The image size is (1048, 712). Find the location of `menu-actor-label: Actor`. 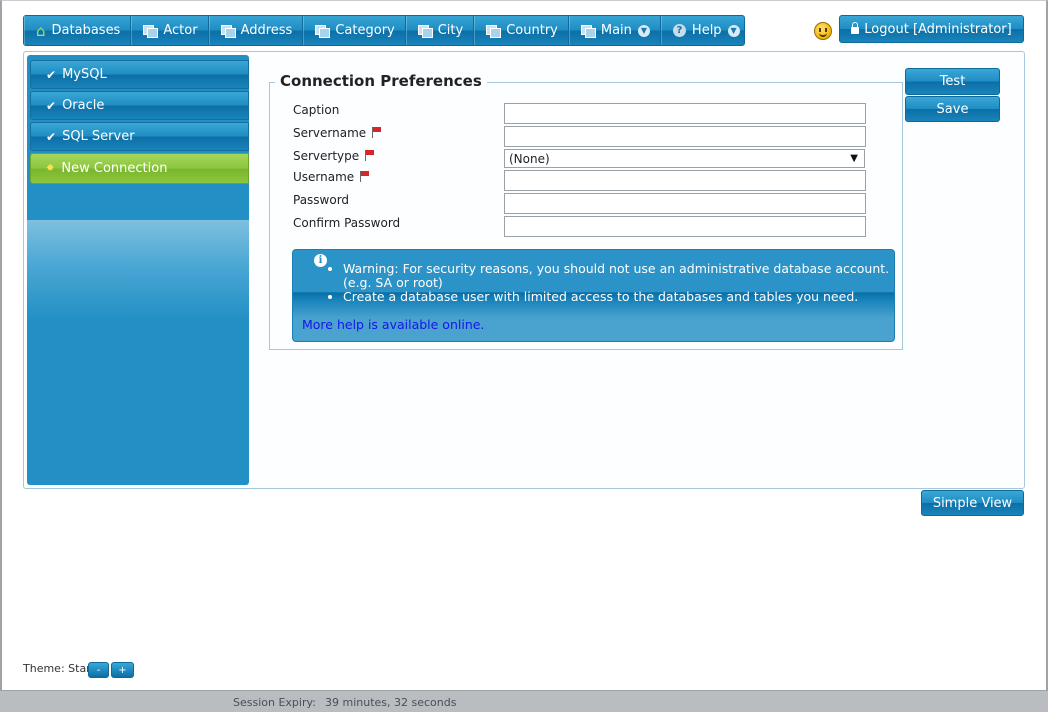

menu-actor-label: Actor is located at coordinates (180, 30).